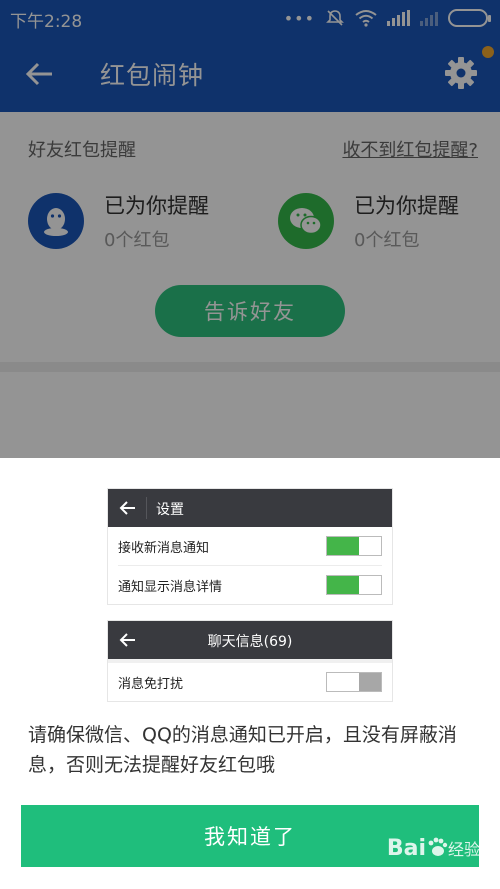 The image size is (500, 889). Describe the element at coordinates (438, 846) in the screenshot. I see `paw-icon` at that location.